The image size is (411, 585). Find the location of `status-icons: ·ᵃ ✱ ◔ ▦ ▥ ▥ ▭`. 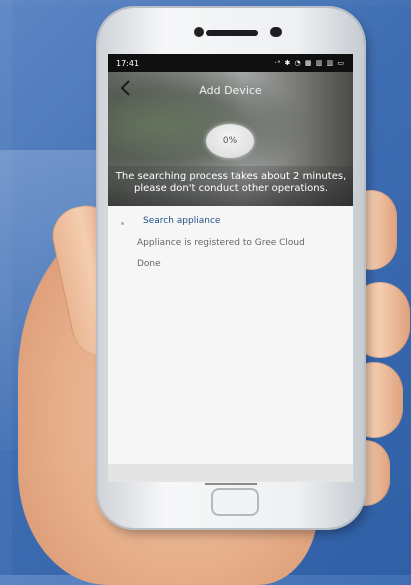

status-icons: ·ᵃ ✱ ◔ ▦ ▥ ▥ ▭ is located at coordinates (309, 63).